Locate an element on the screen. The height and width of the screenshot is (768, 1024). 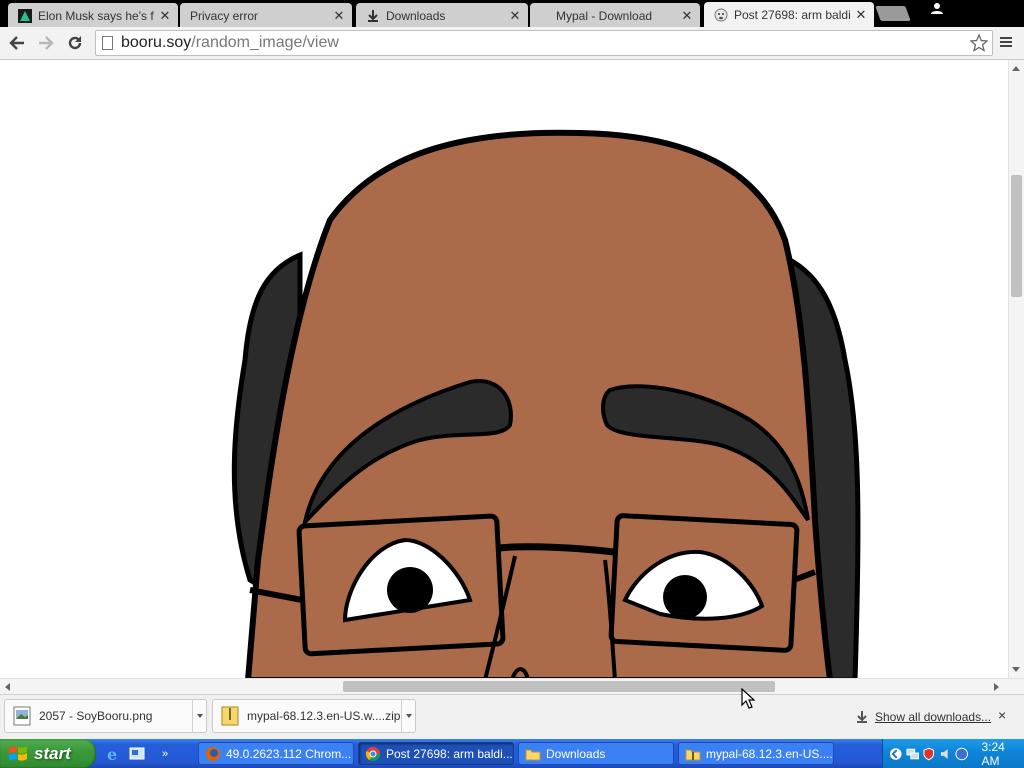
url-text: booru.soy/random_image/view is located at coordinates (230, 43).